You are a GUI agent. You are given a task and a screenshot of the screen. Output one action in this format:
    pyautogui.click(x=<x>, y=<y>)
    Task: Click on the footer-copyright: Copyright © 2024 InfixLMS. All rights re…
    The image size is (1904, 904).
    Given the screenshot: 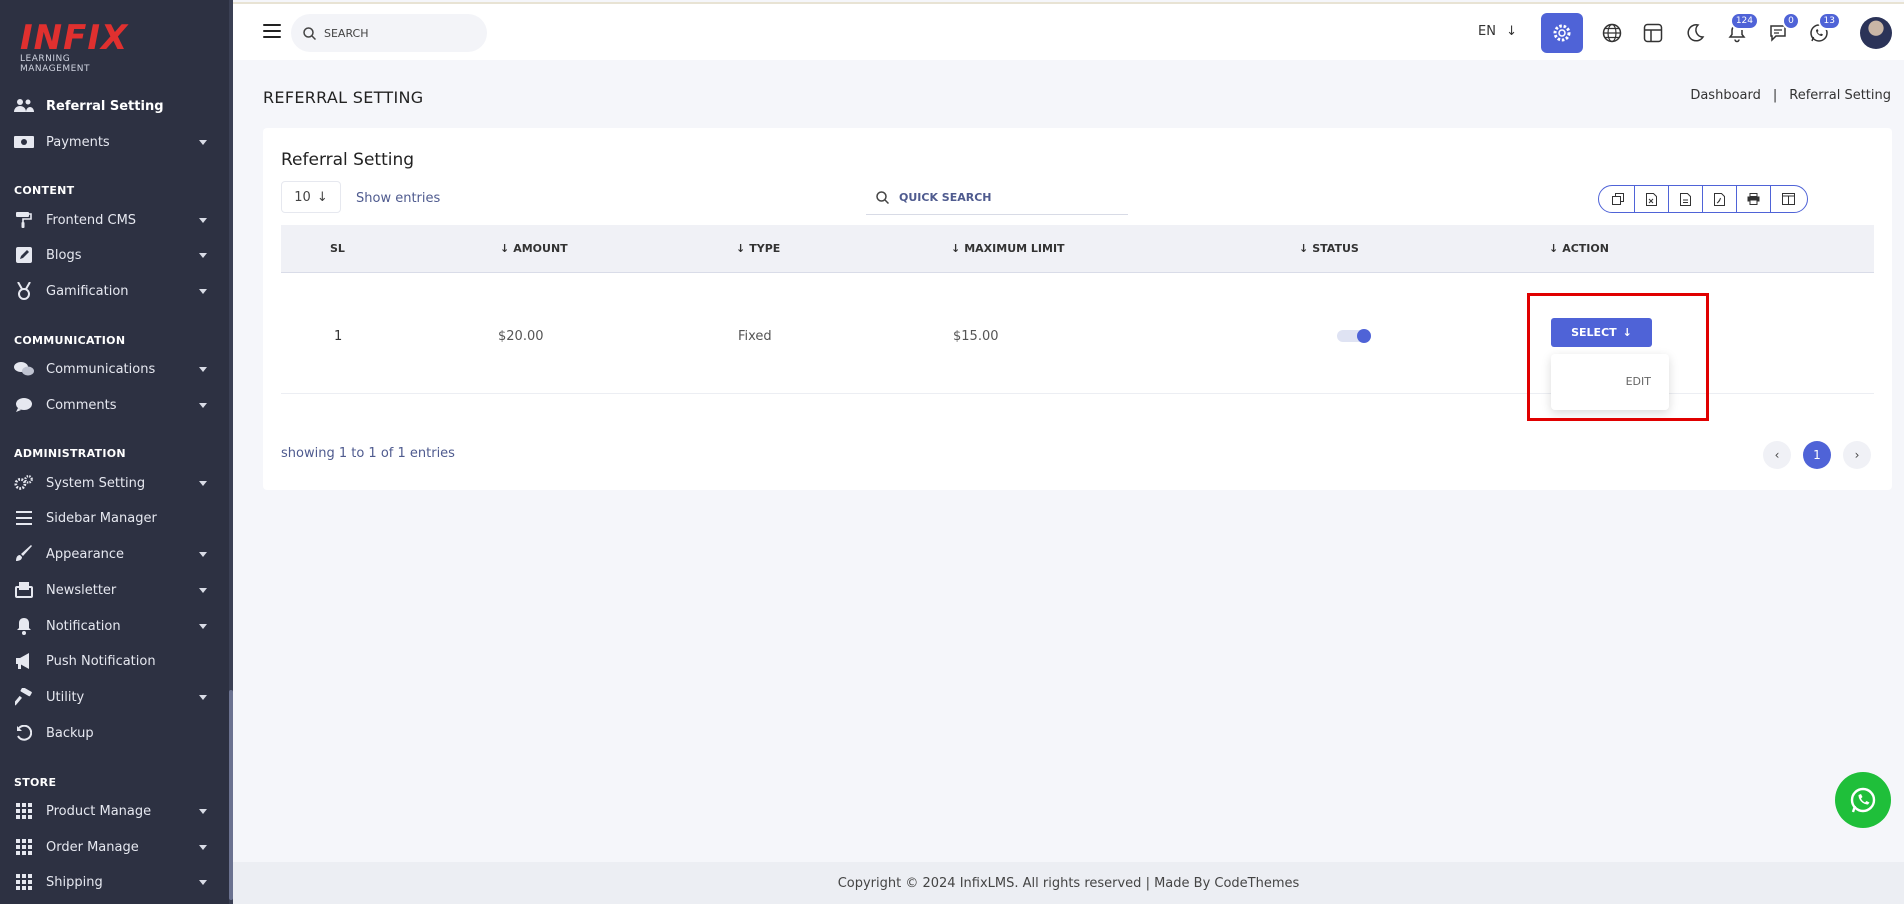 What is the action you would take?
    pyautogui.click(x=1068, y=883)
    